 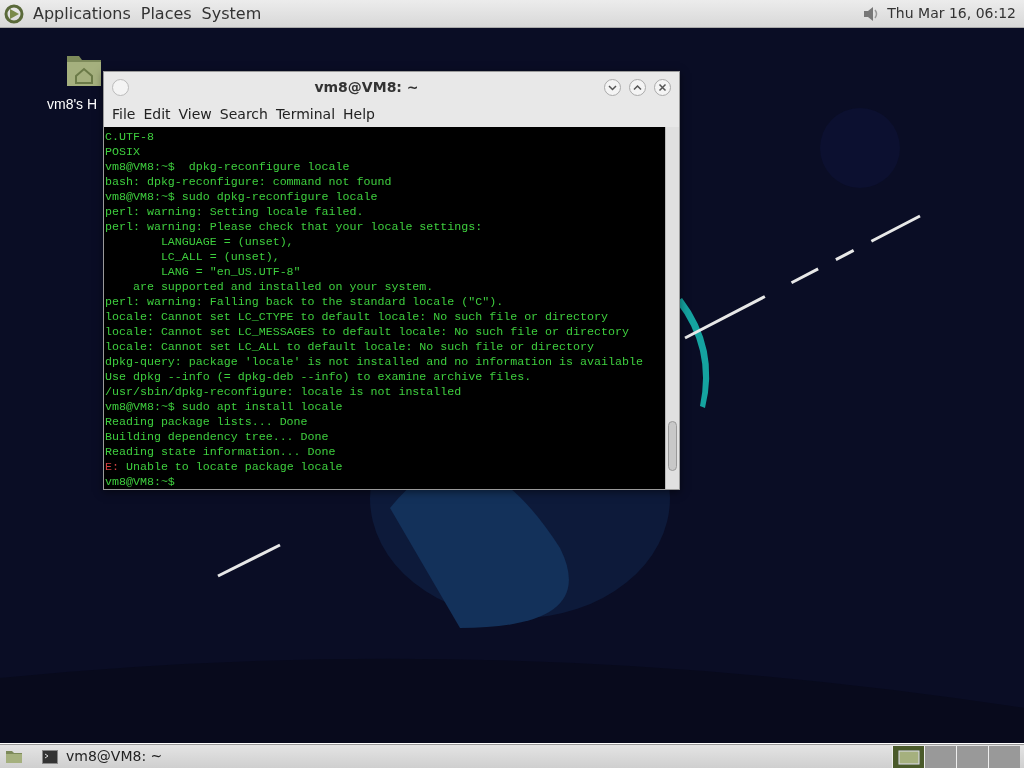 What do you see at coordinates (319, 376) in the screenshot?
I see `terminal-line: Use dpkg --info (= dpkg-deb --info) to examine archive files.` at bounding box center [319, 376].